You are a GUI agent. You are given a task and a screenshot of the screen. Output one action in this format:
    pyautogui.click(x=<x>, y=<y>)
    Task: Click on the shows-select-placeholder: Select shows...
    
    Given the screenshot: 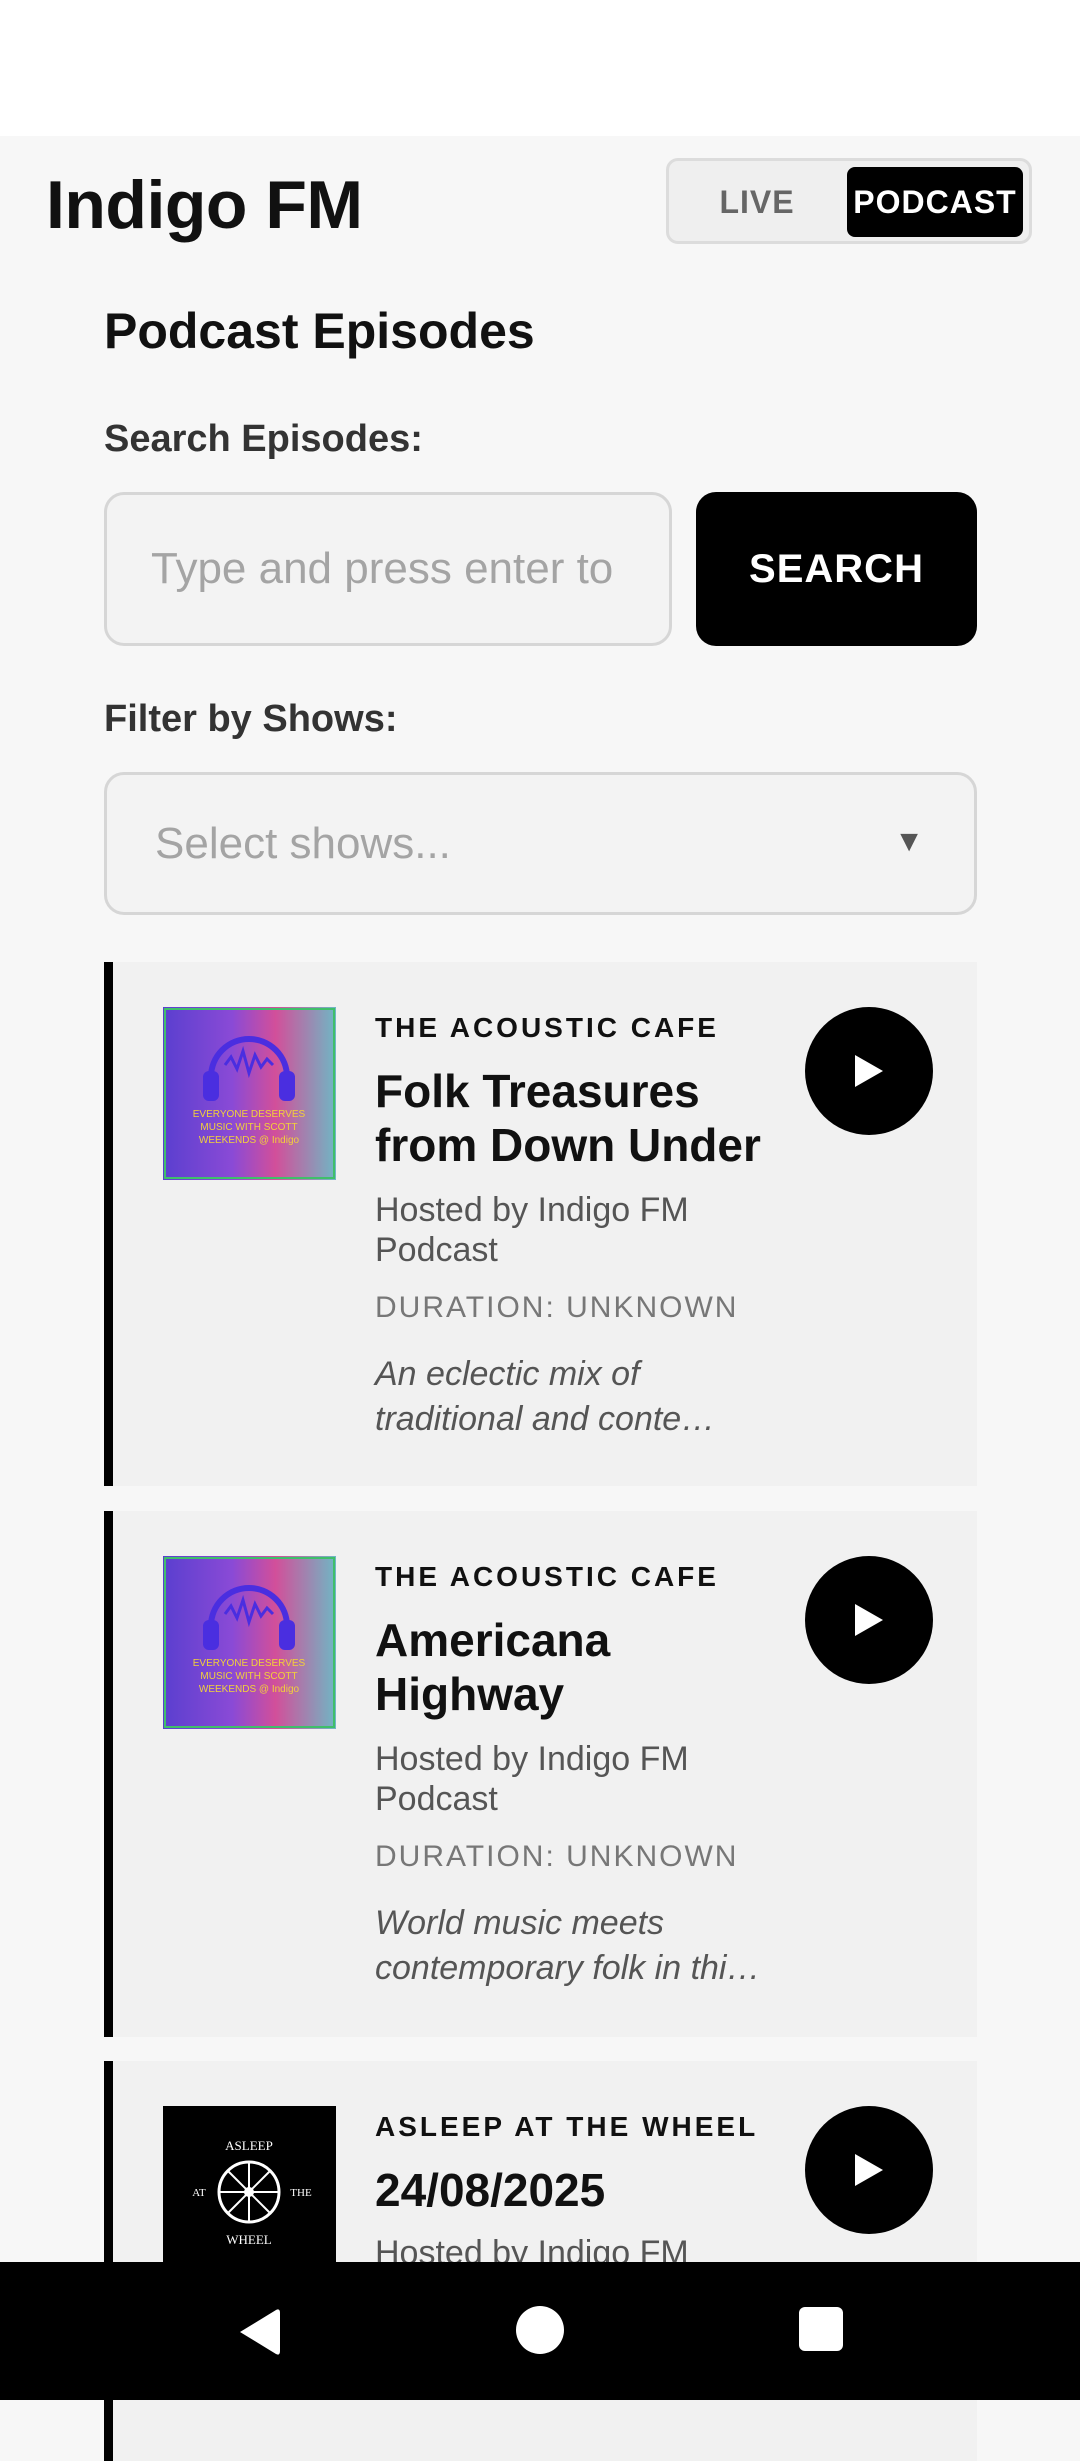 What is the action you would take?
    pyautogui.click(x=303, y=843)
    